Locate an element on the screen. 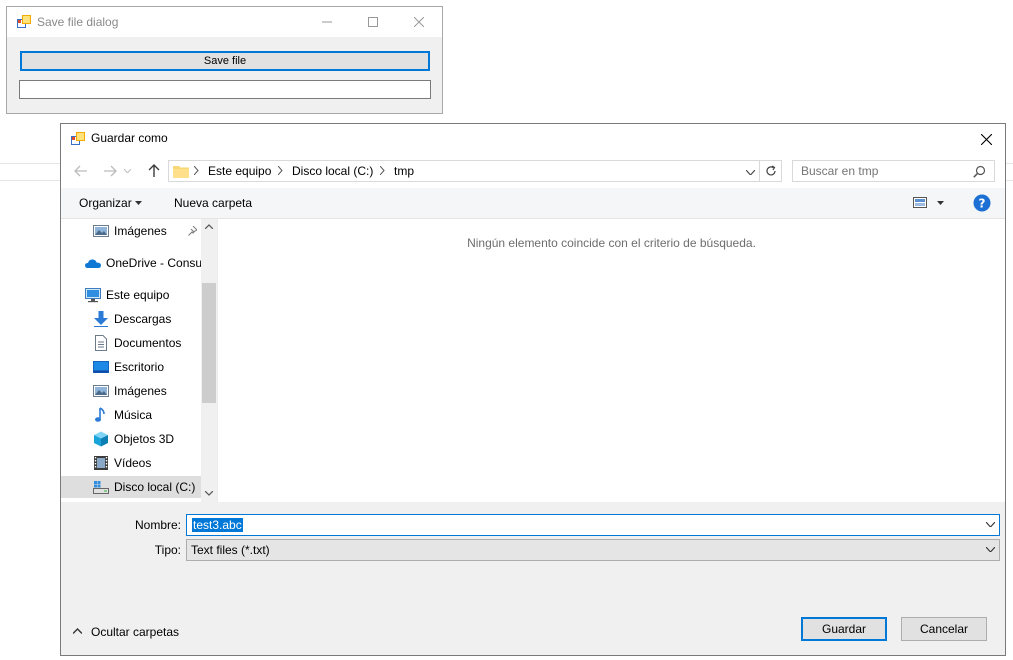 The width and height of the screenshot is (1013, 660). arrow-left-icon is located at coordinates (80, 171).